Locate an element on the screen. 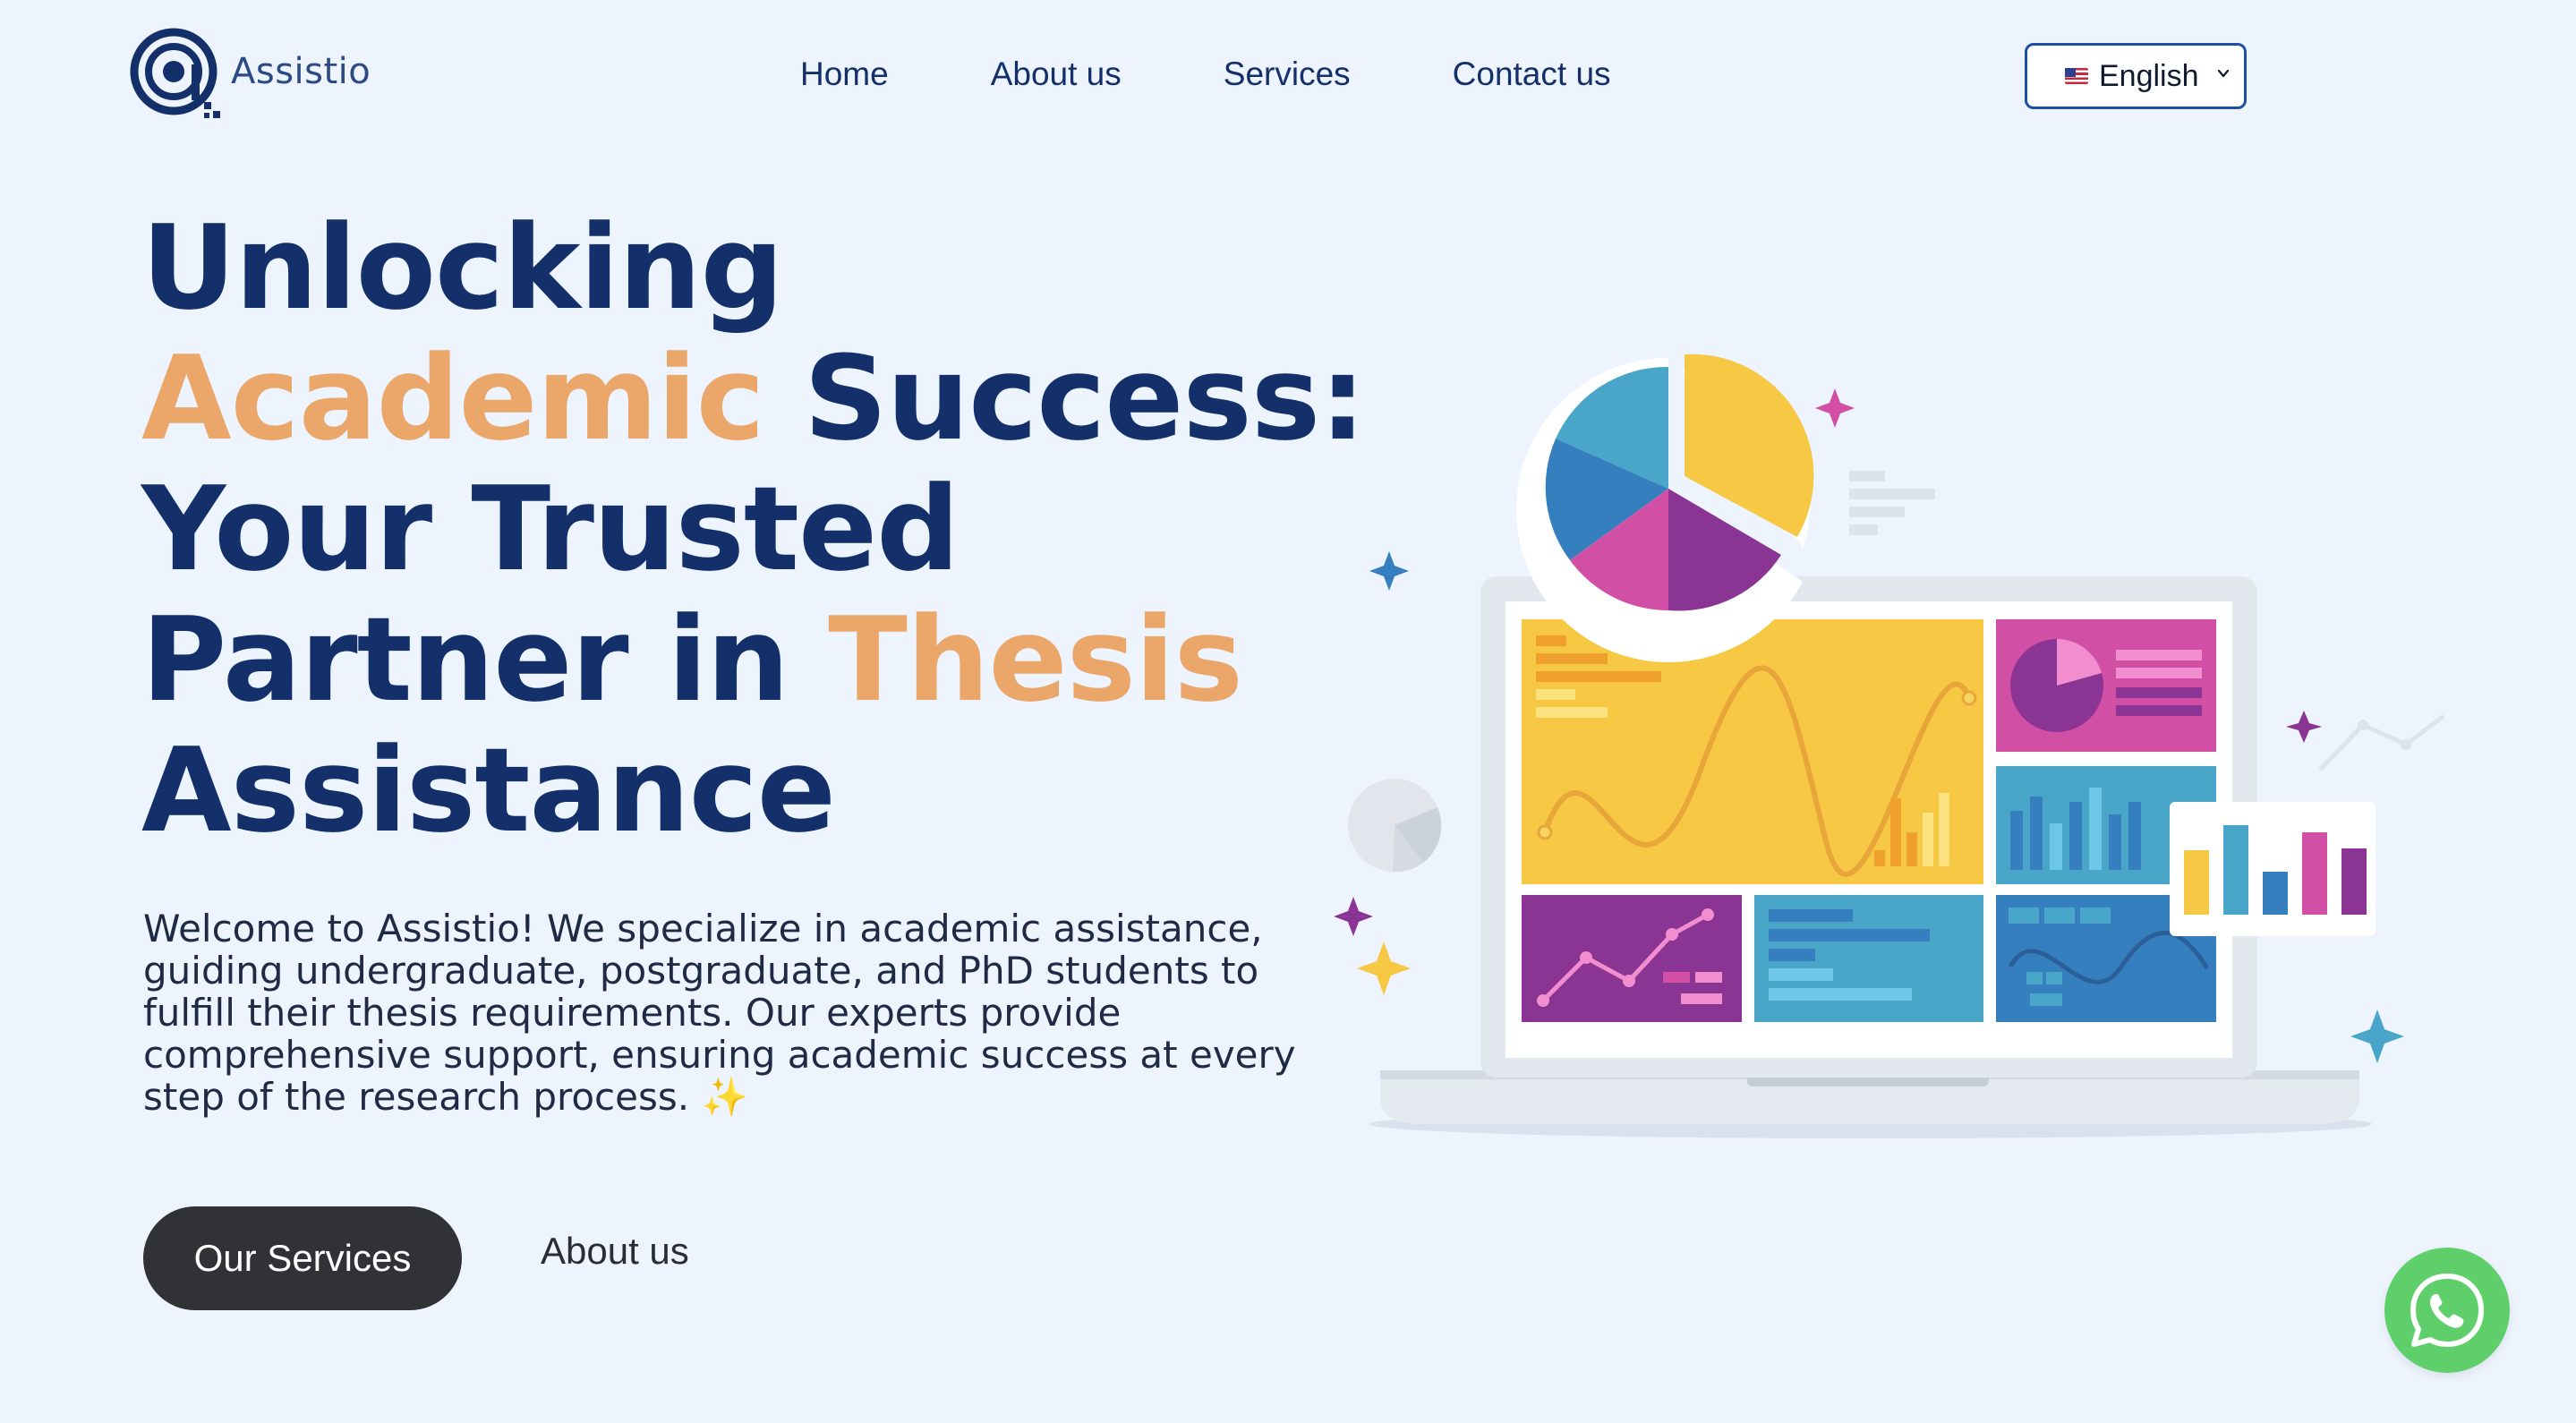 The image size is (2576, 1423). nav-contact-us: Contact us is located at coordinates (1532, 74).